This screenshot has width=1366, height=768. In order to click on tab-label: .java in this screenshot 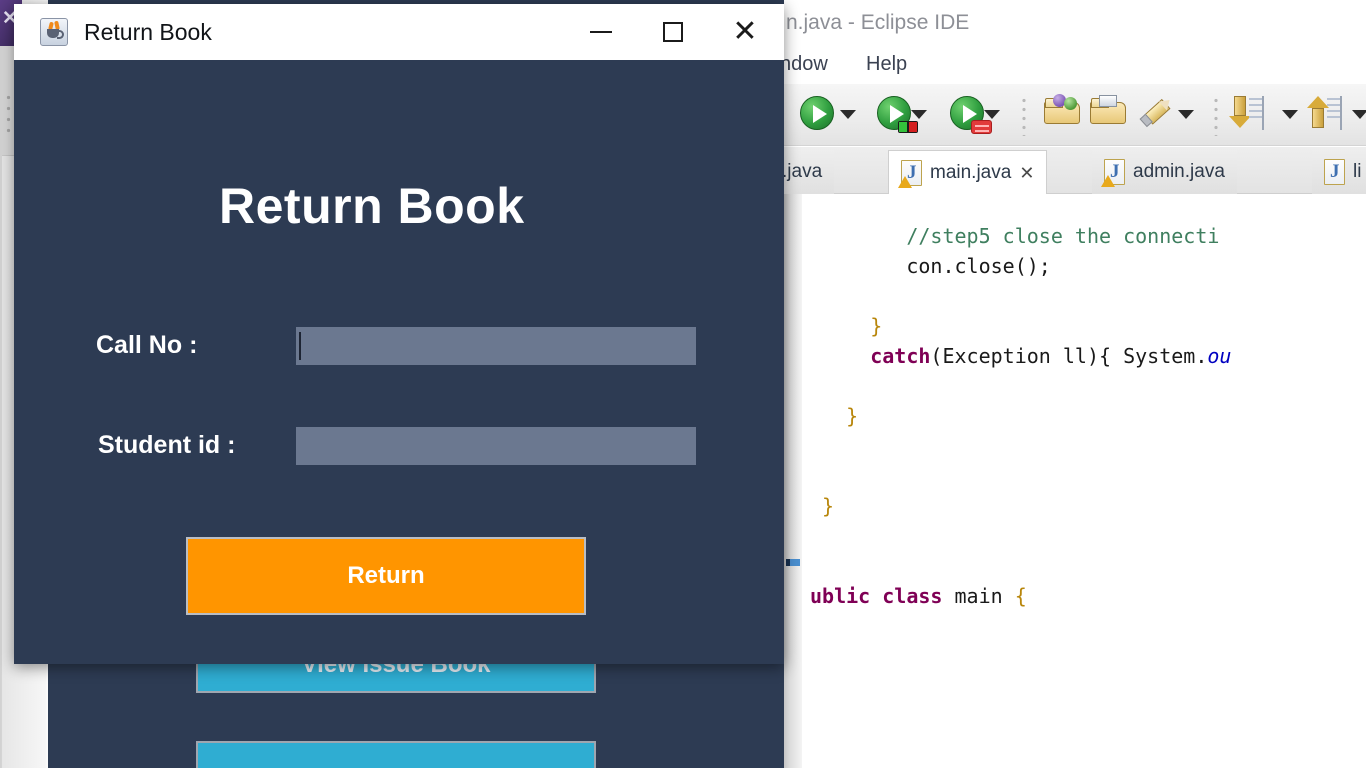, I will do `click(802, 171)`.